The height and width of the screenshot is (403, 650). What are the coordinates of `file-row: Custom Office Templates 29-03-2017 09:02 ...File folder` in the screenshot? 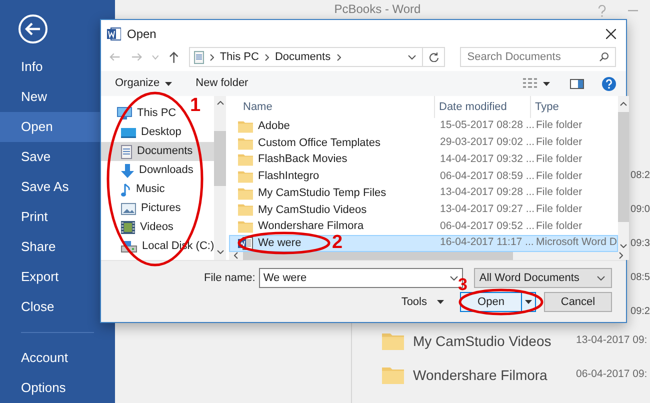 It's located at (423, 143).